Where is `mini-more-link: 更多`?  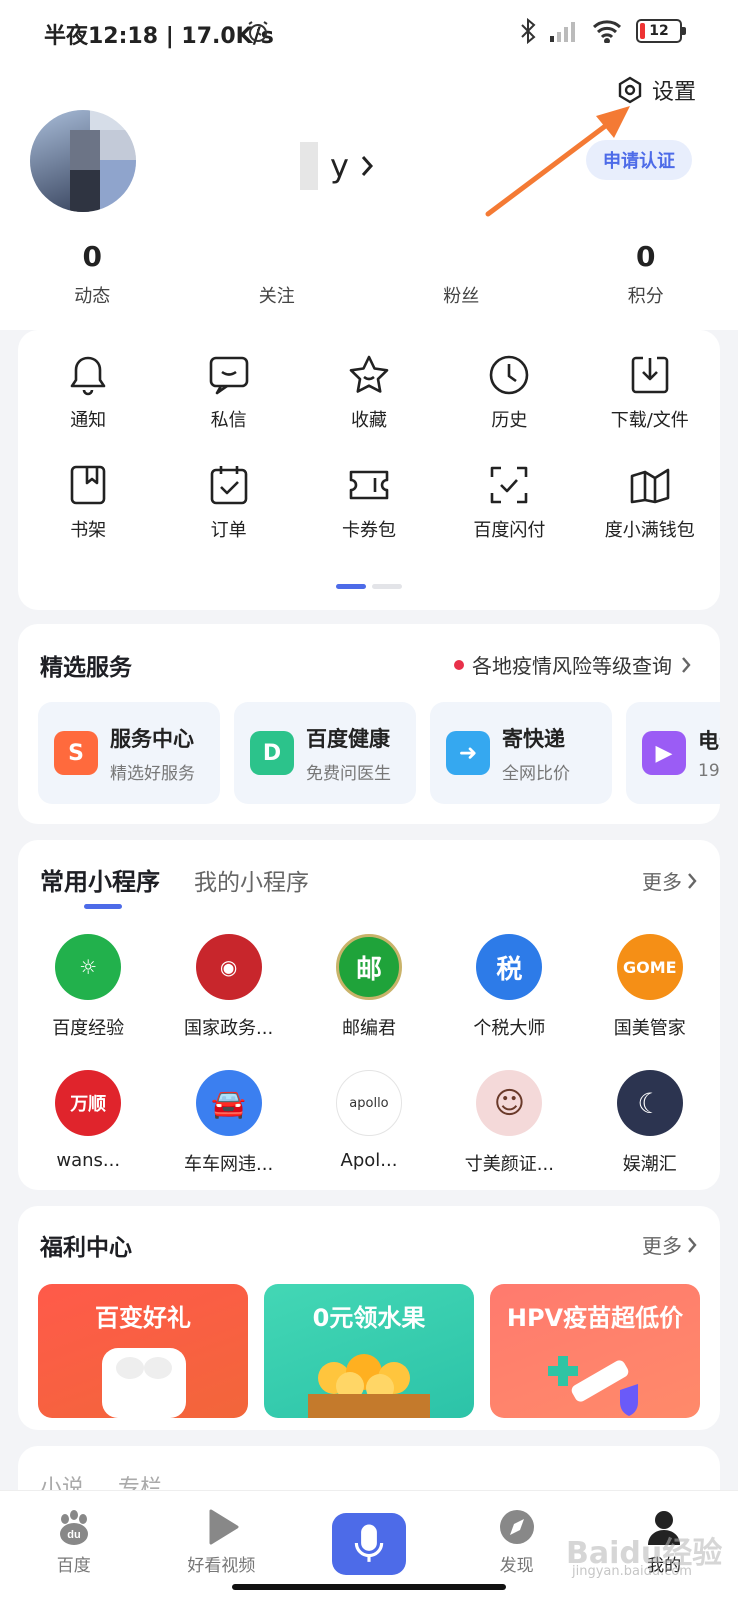
mini-more-link: 更多 is located at coordinates (670, 880).